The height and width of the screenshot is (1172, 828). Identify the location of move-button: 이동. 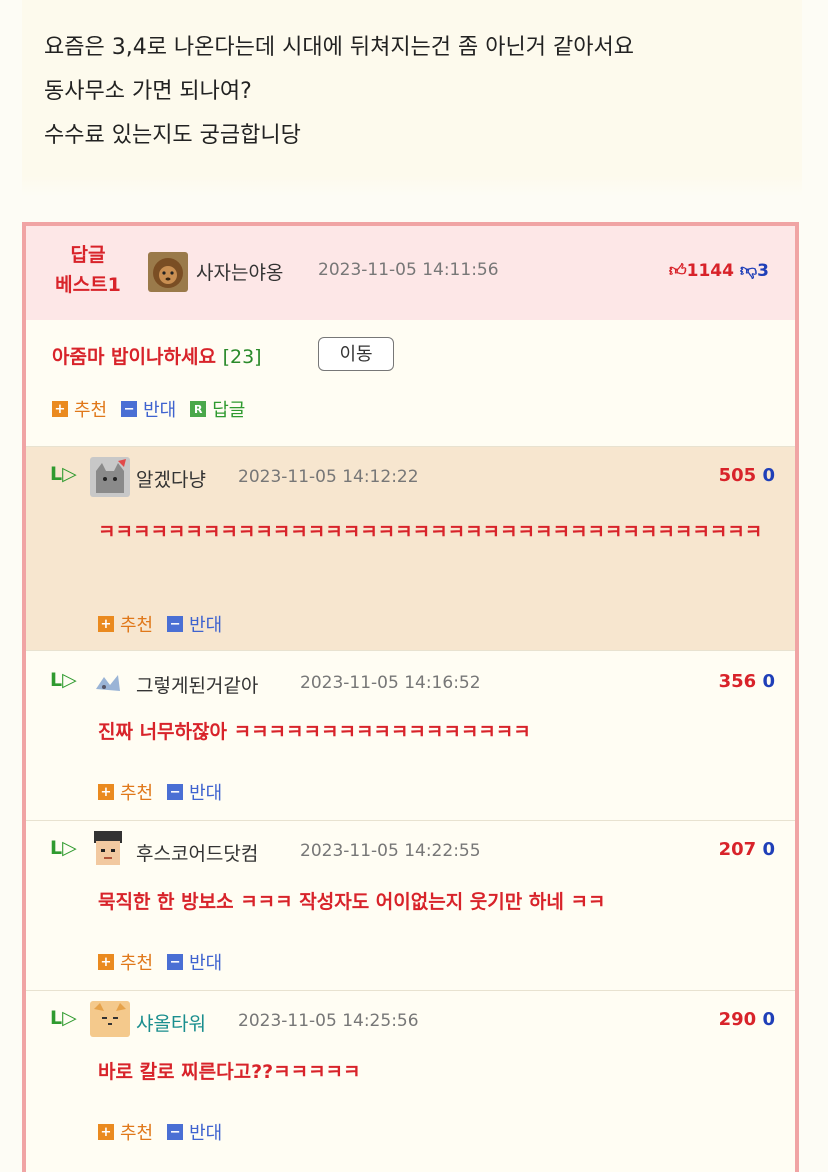
(356, 354).